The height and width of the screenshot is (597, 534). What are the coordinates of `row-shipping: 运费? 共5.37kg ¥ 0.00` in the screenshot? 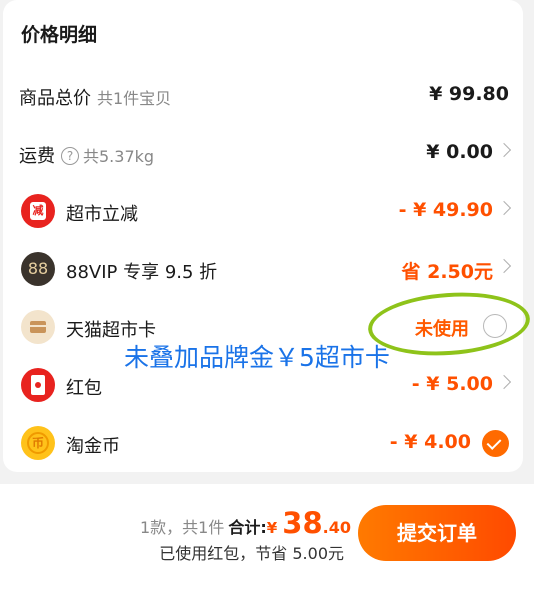 It's located at (263, 153).